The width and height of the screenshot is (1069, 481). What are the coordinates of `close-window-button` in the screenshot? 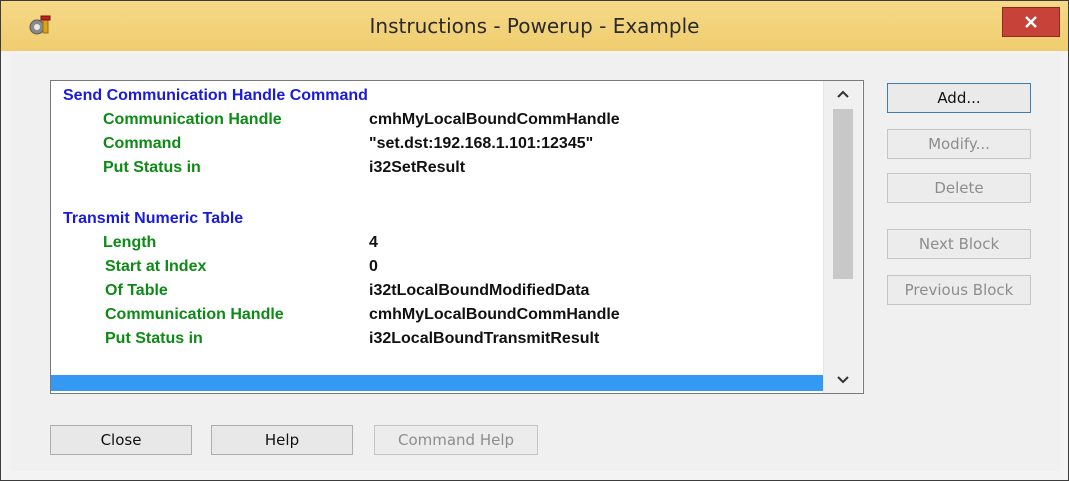 It's located at (1031, 22).